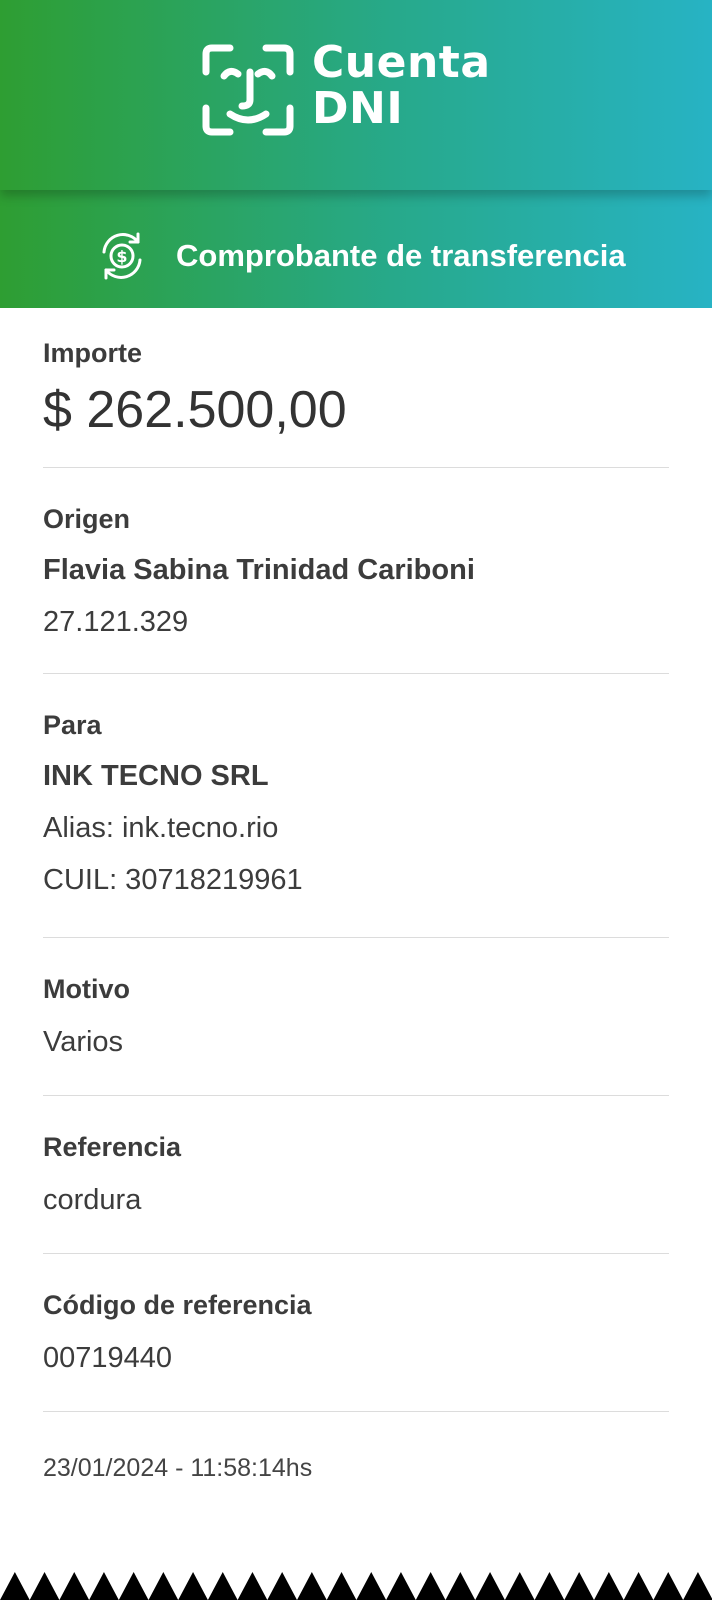 This screenshot has width=712, height=1600. I want to click on reason-value: Varios, so click(83, 1042).